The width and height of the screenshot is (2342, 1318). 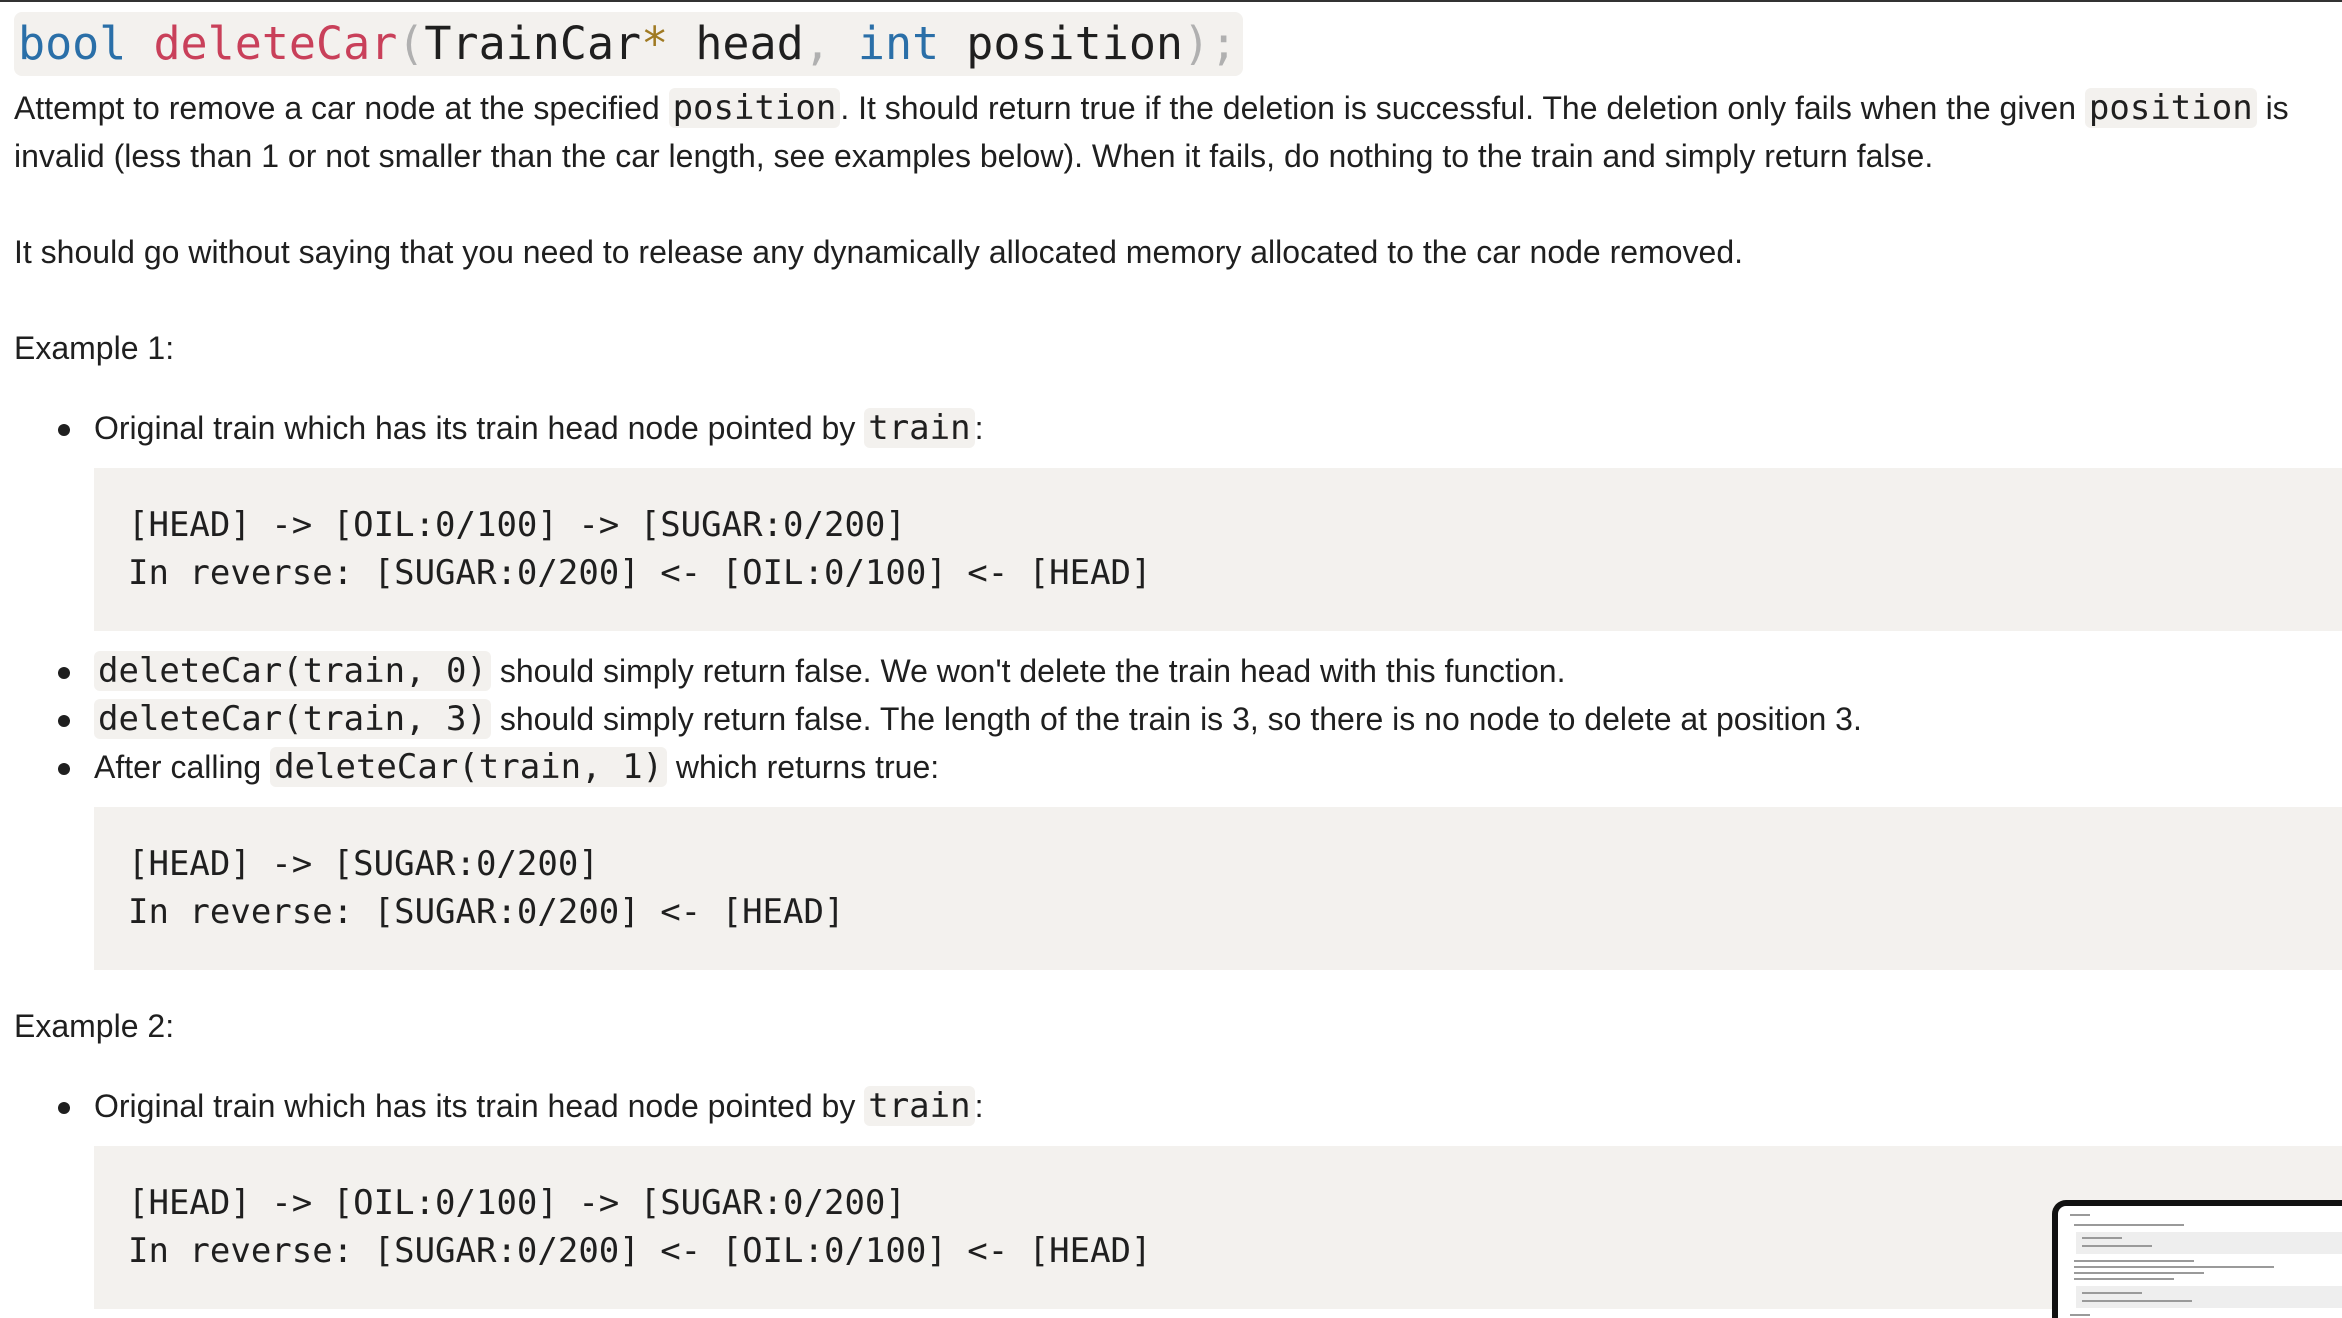 What do you see at coordinates (1061, 43) in the screenshot?
I see `signature-param2-name: position` at bounding box center [1061, 43].